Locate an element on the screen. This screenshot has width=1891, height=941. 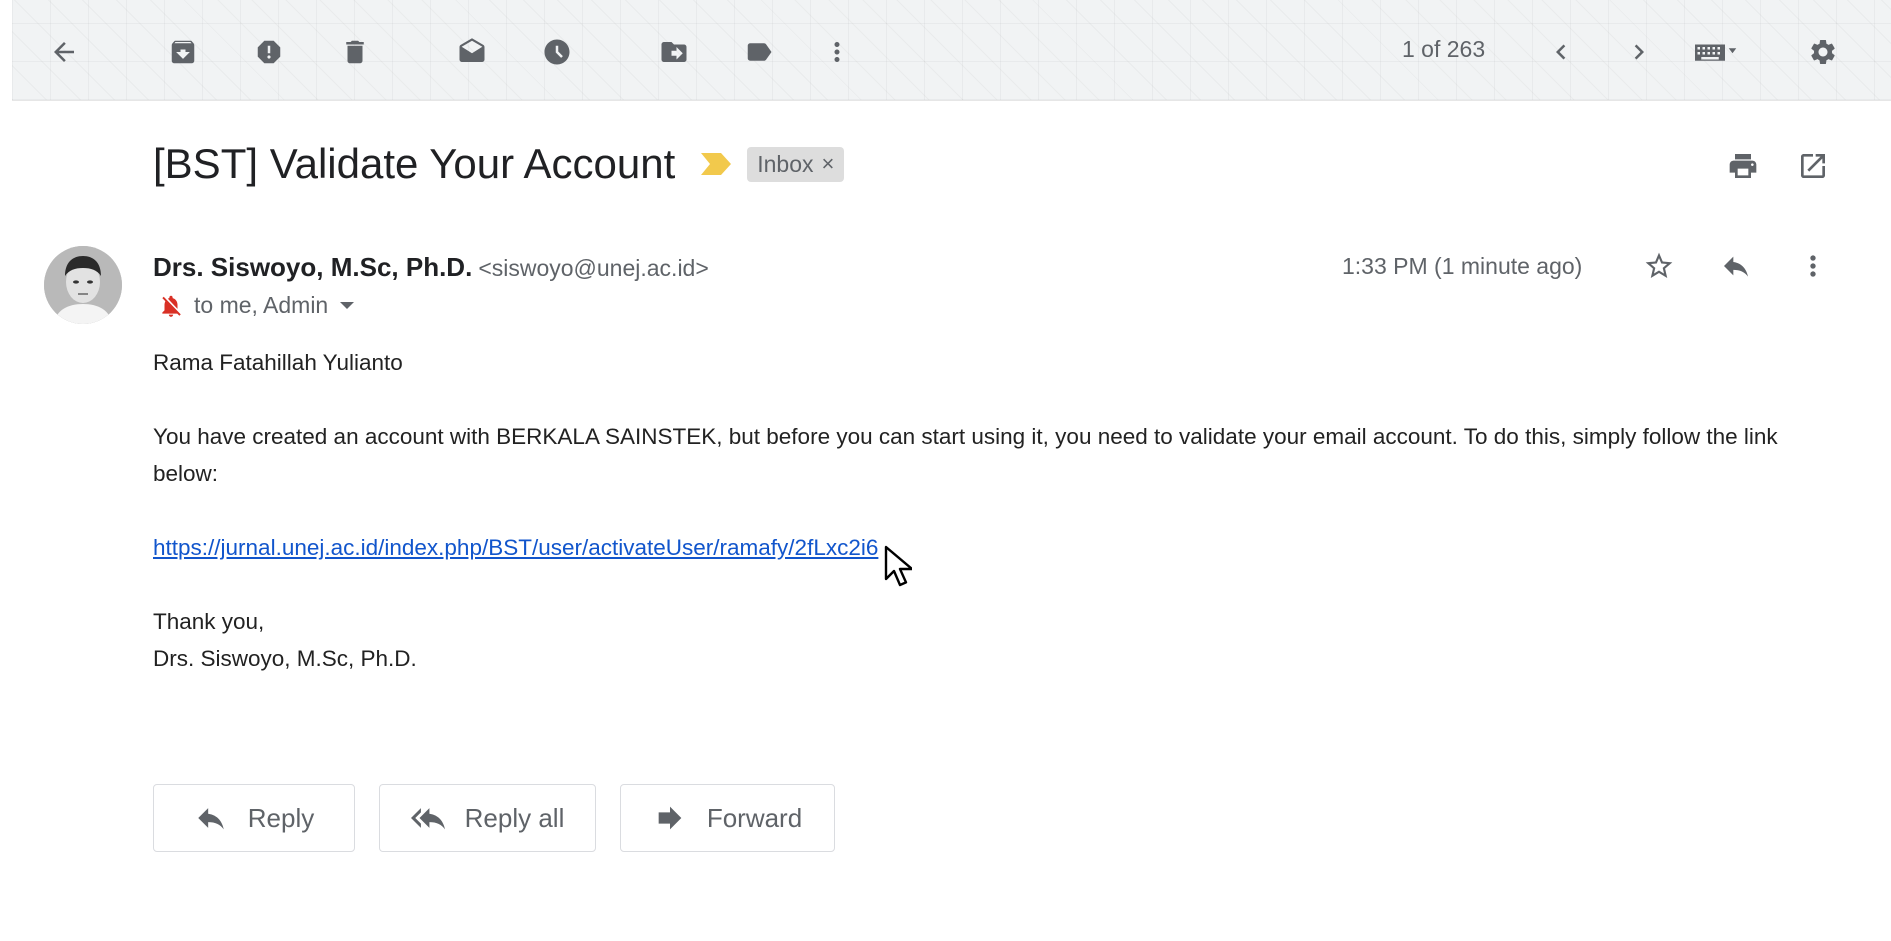
body-closing: Thank you, is located at coordinates (209, 621).